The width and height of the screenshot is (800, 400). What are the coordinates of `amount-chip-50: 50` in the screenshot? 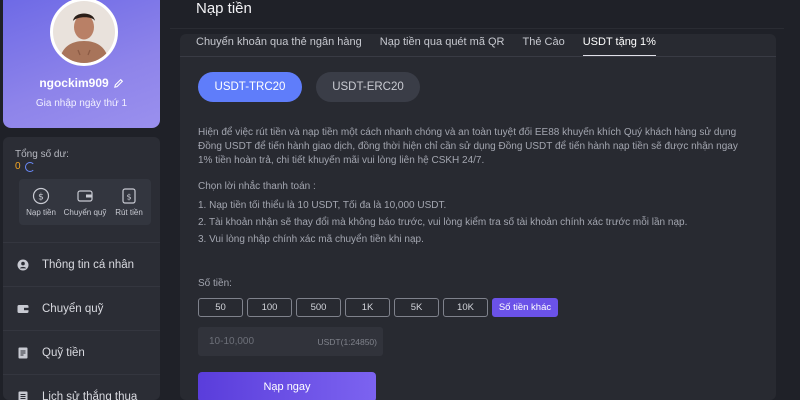 It's located at (220, 307).